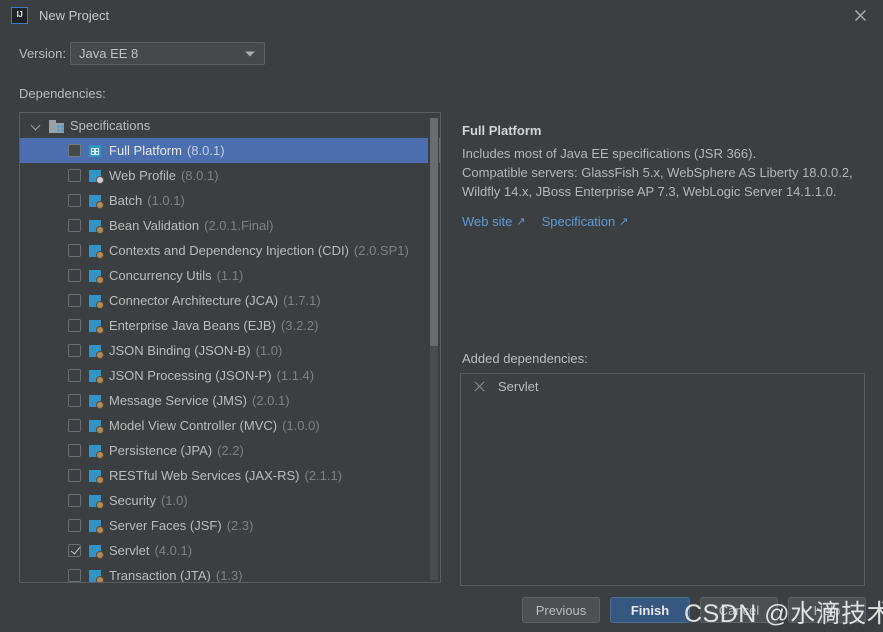  What do you see at coordinates (301, 425) in the screenshot?
I see `dependency-version: (1.0.0)` at bounding box center [301, 425].